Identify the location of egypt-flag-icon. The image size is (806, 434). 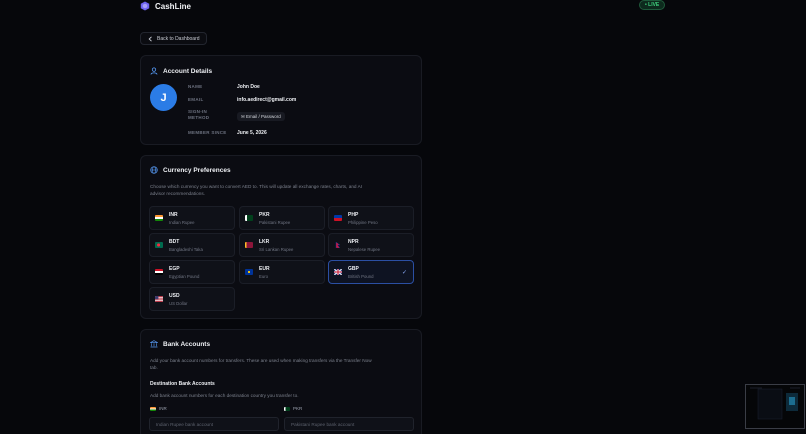
(159, 272).